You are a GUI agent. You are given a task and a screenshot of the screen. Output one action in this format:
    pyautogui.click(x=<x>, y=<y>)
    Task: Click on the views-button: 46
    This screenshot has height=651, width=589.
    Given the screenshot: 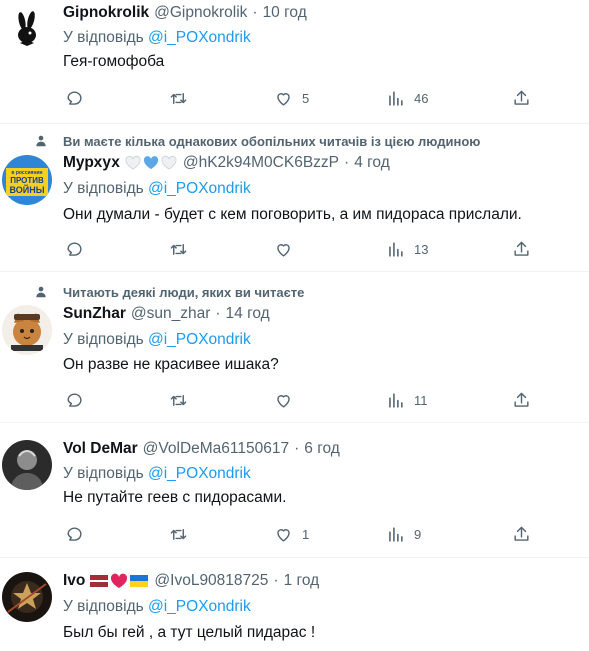 What is the action you would take?
    pyautogui.click(x=407, y=98)
    